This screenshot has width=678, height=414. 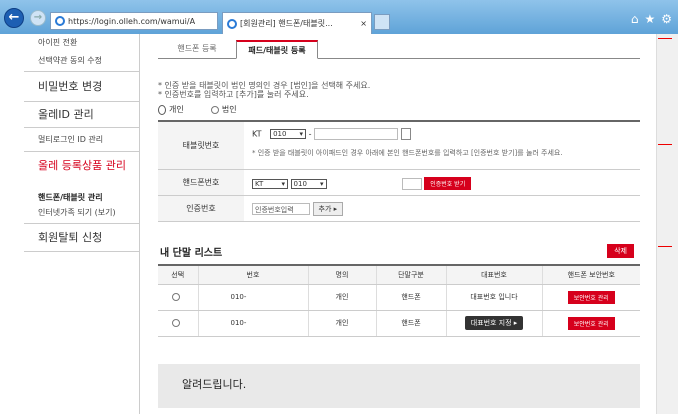 I want to click on tablet-number-input, so click(x=356, y=134).